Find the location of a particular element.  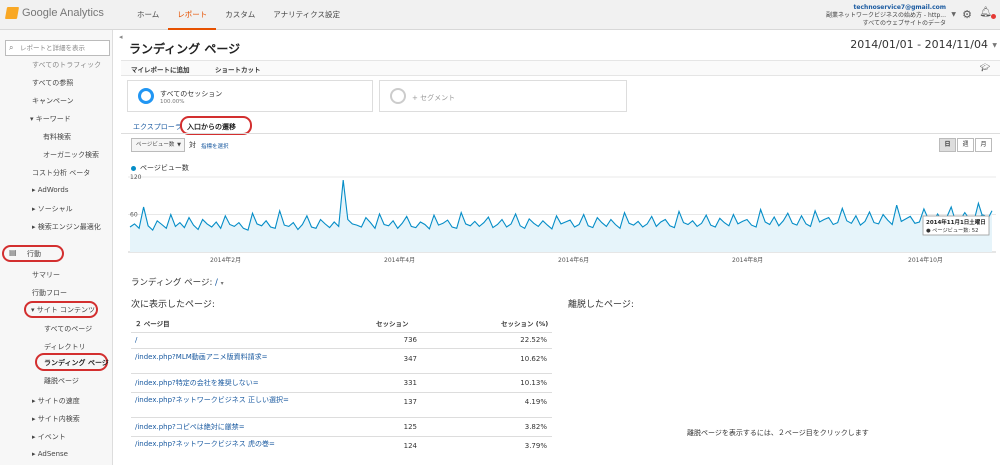

sidebar-item-behavior-flow: 行動フロー is located at coordinates (49, 293).